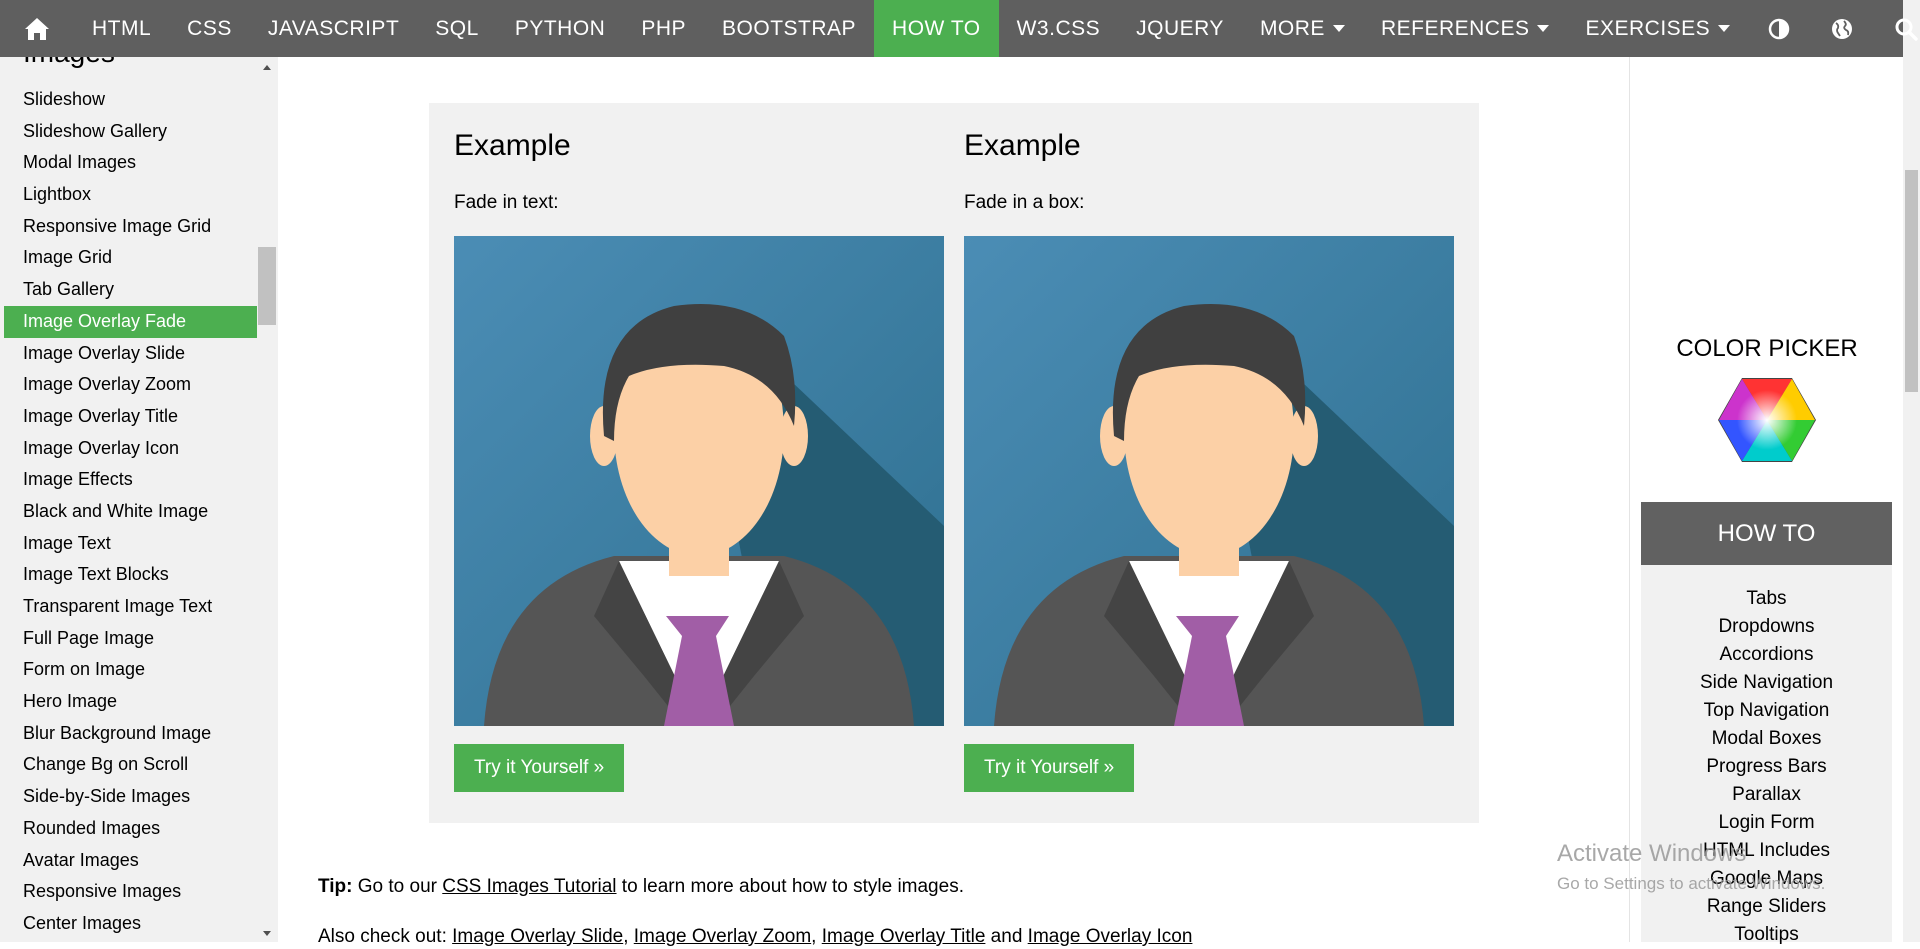  What do you see at coordinates (1766, 767) in the screenshot?
I see `how-to-link: Progress Bars` at bounding box center [1766, 767].